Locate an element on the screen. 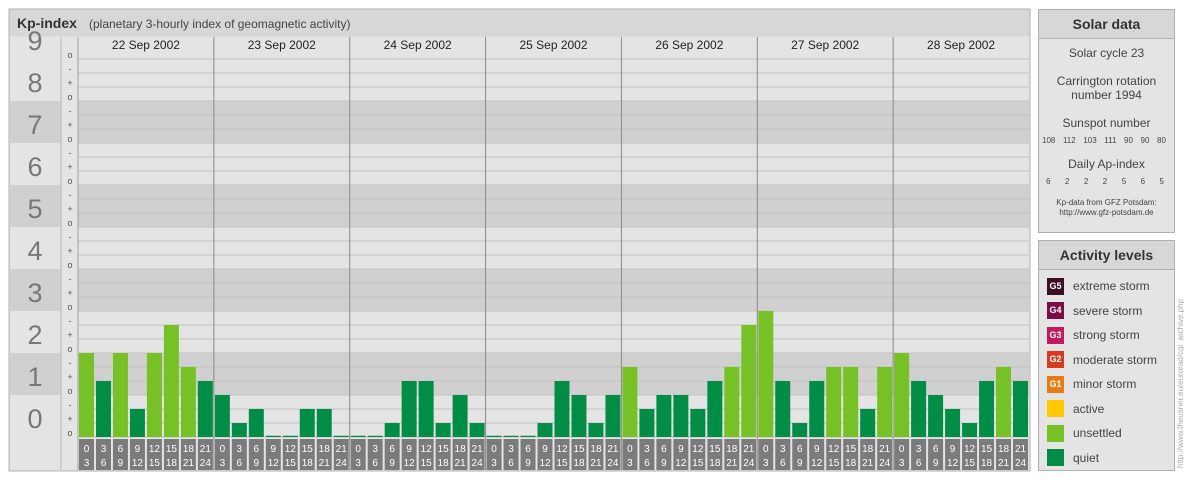 The width and height of the screenshot is (1184, 480). g5-badge: G5 is located at coordinates (1055, 286).